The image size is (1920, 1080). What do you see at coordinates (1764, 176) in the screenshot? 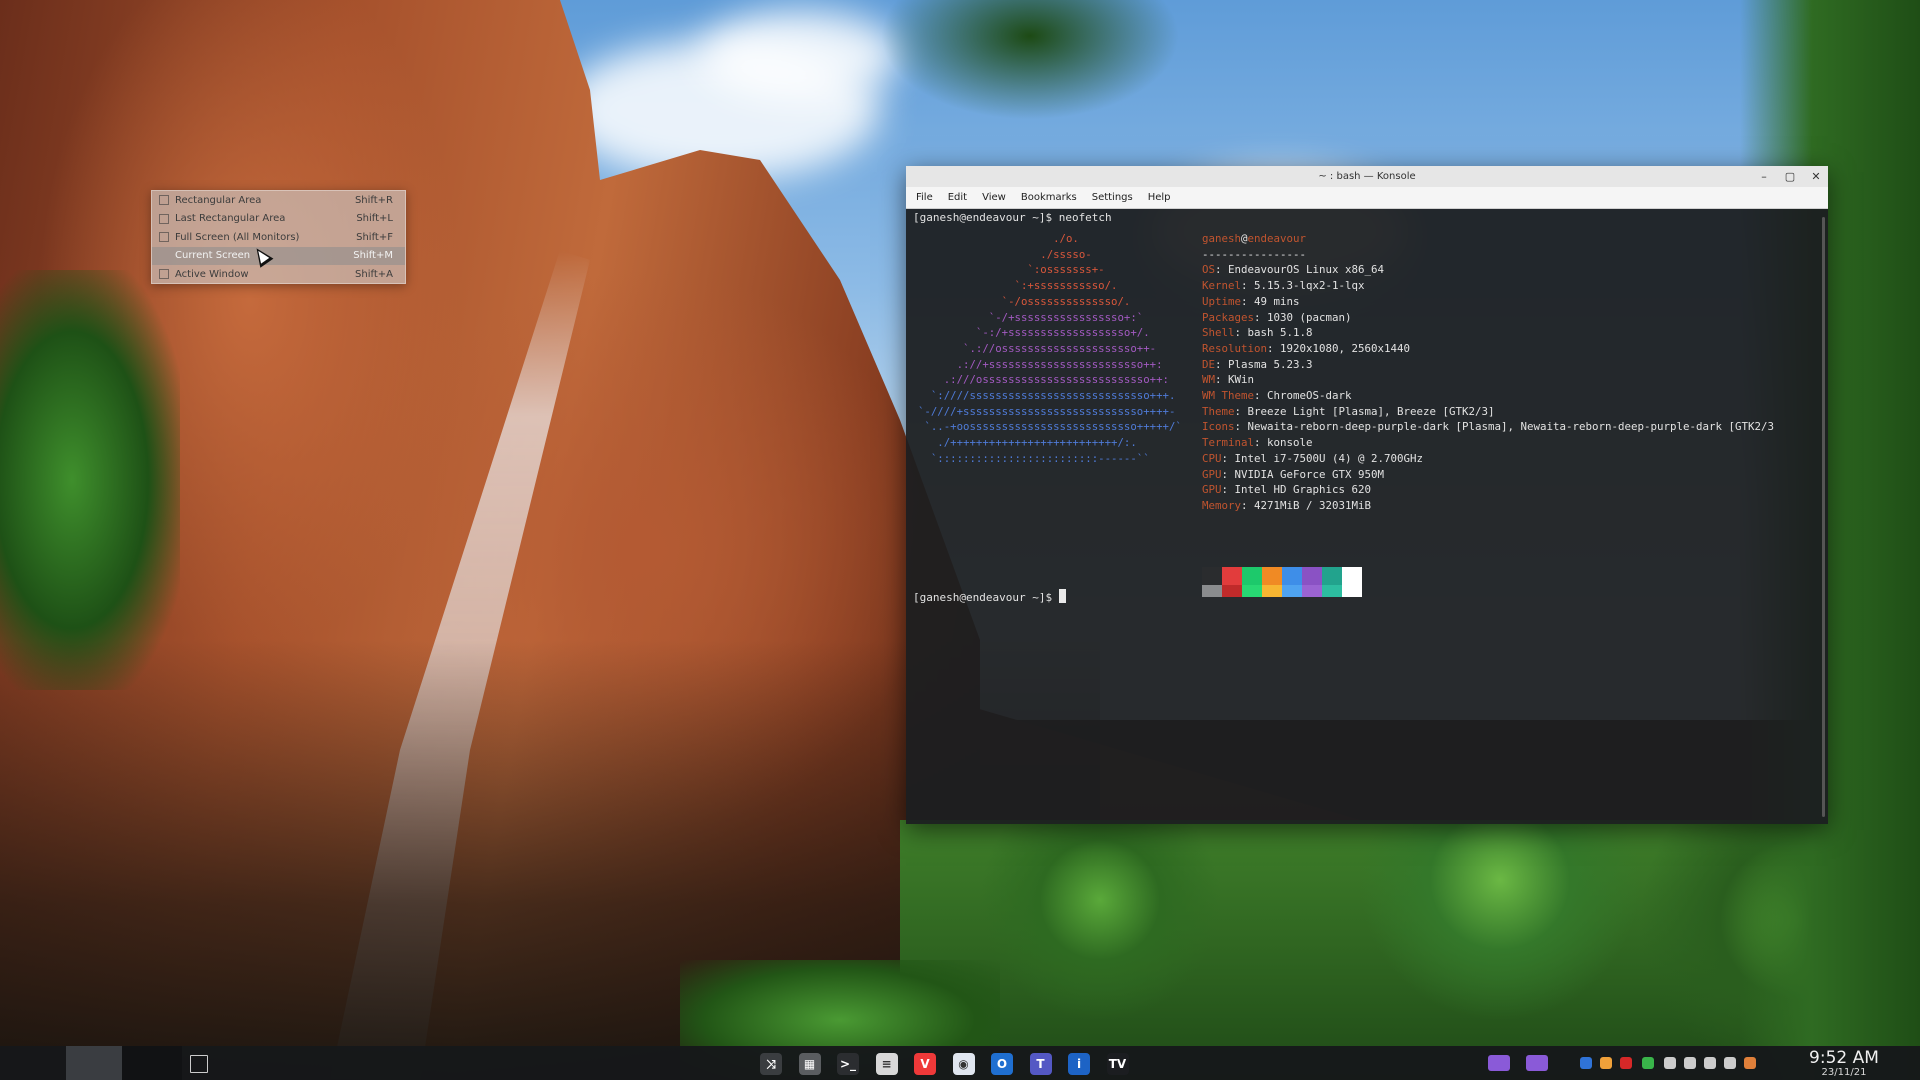
I see `minimize-icon: –` at bounding box center [1764, 176].